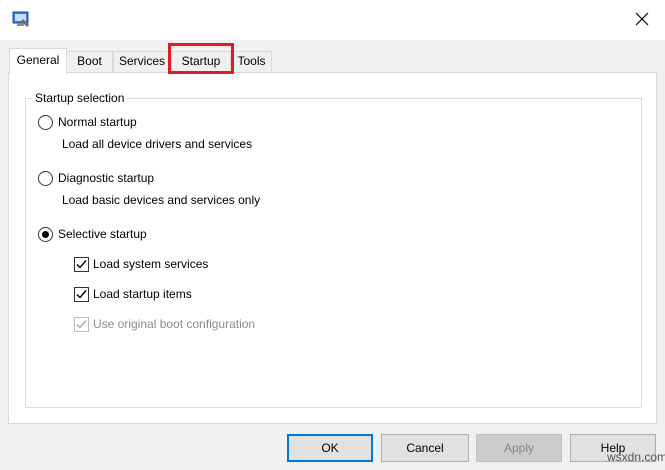 The image size is (665, 470). I want to click on load-system-services-checkbox, so click(81, 264).